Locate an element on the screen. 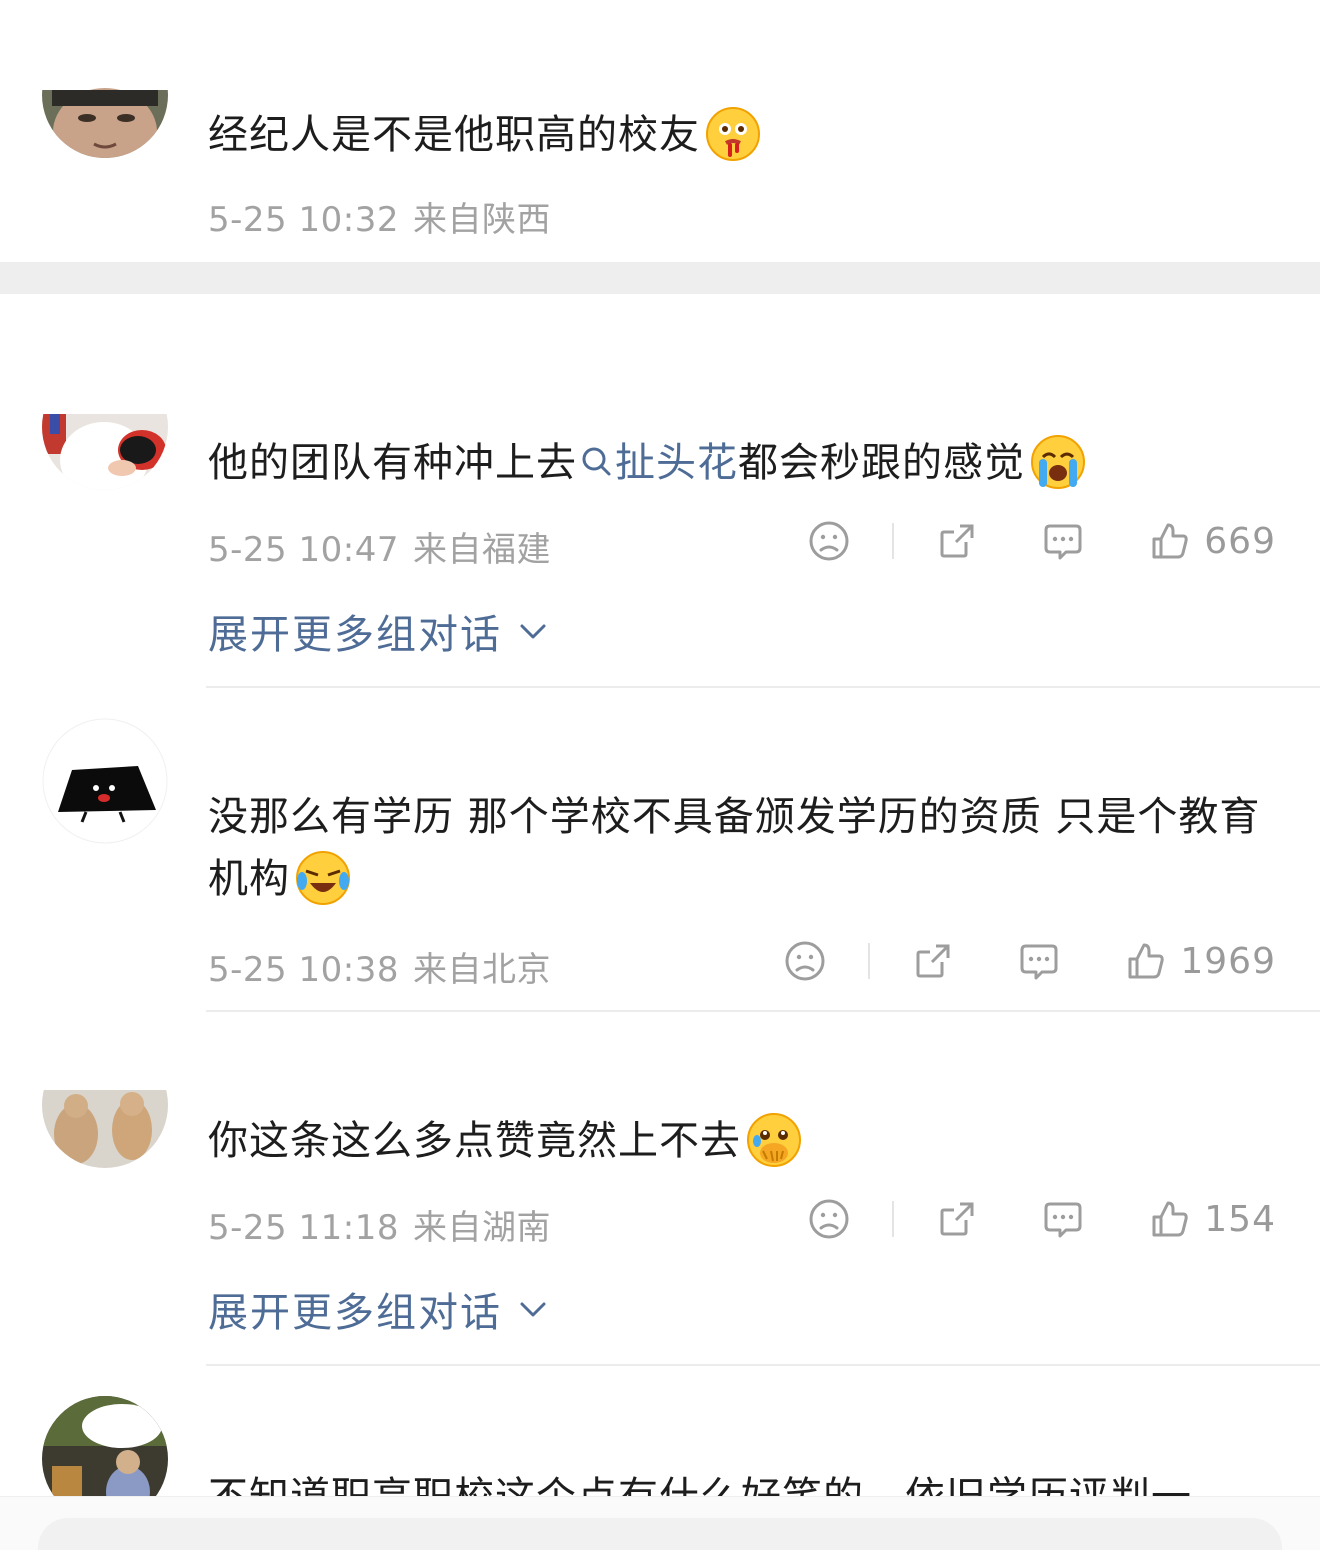 The width and height of the screenshot is (1320, 1550). topic-link: 扯头花 is located at coordinates (657, 463).